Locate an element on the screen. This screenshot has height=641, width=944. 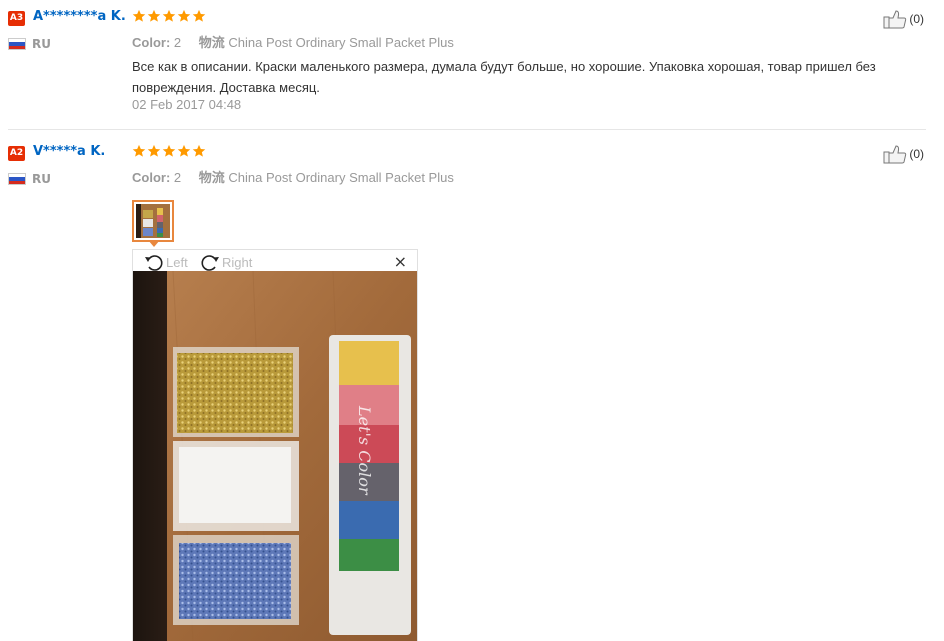
review-photo-thumbnail is located at coordinates (153, 221).